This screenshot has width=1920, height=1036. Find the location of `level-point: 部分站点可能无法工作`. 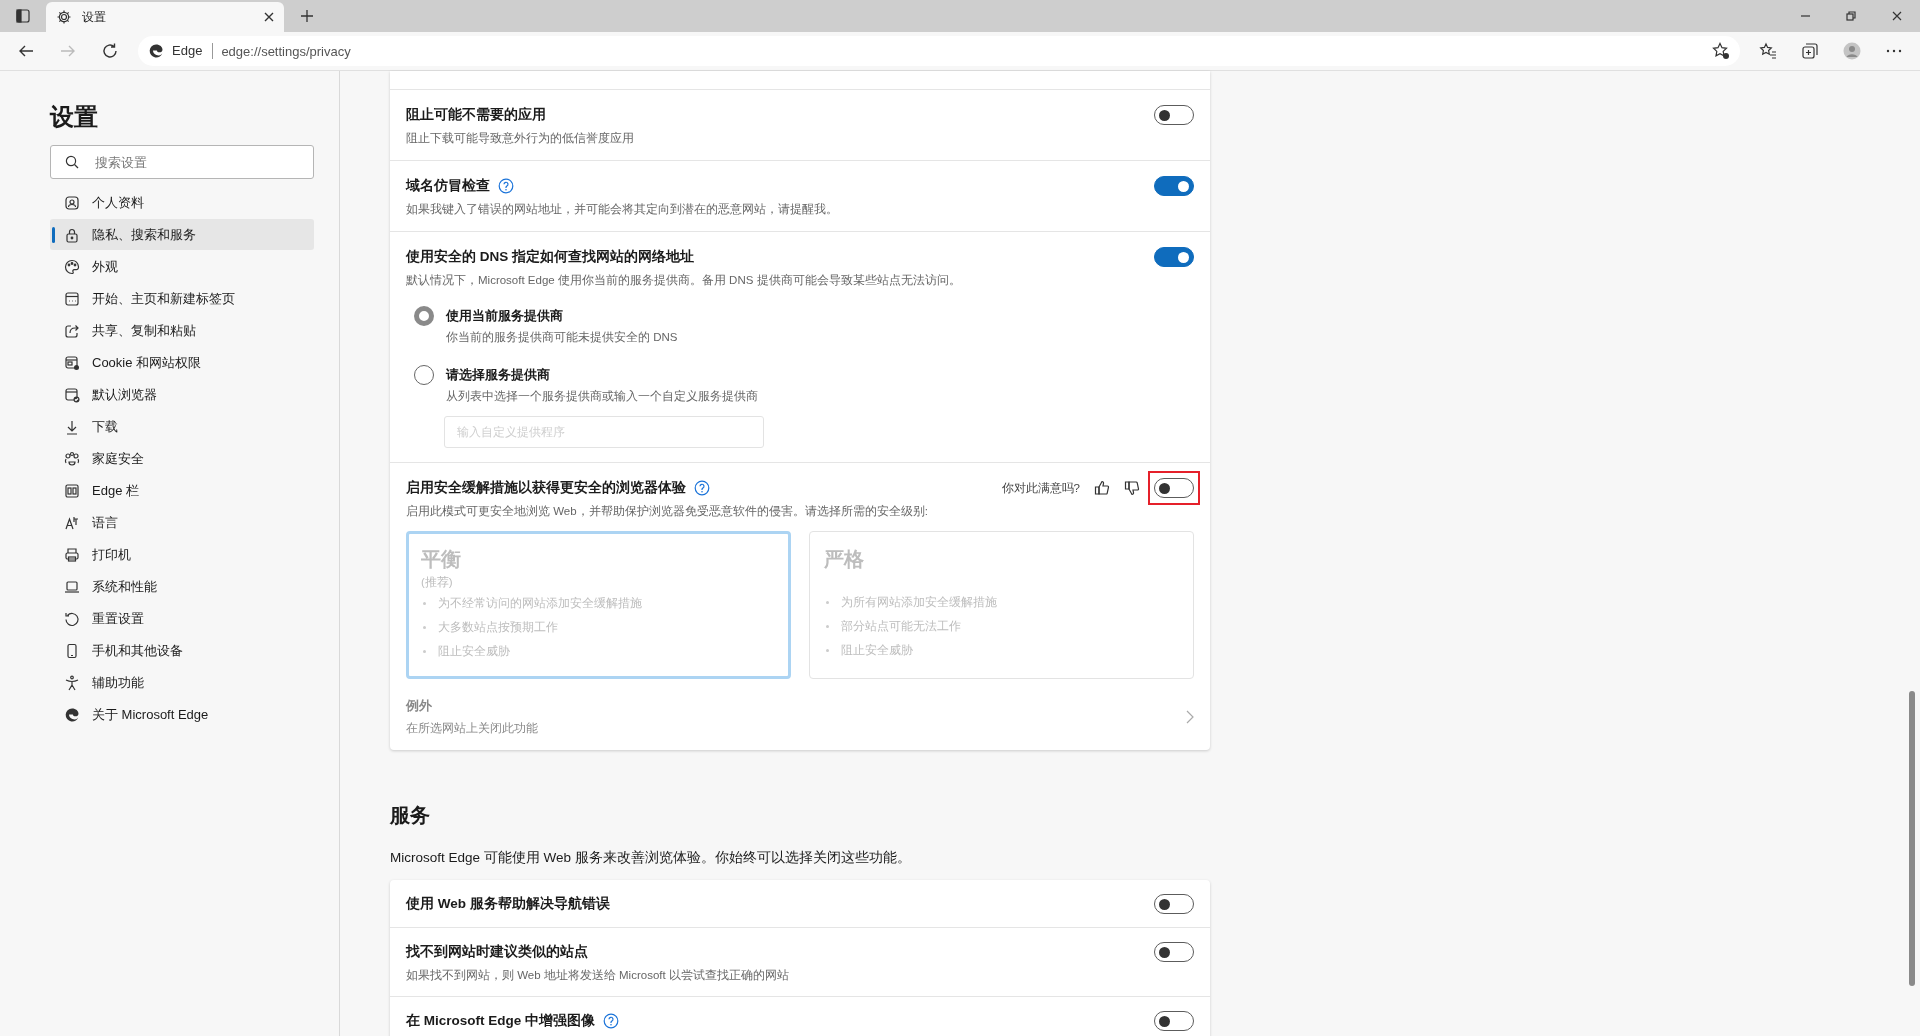

level-point: 部分站点可能无法工作 is located at coordinates (901, 626).